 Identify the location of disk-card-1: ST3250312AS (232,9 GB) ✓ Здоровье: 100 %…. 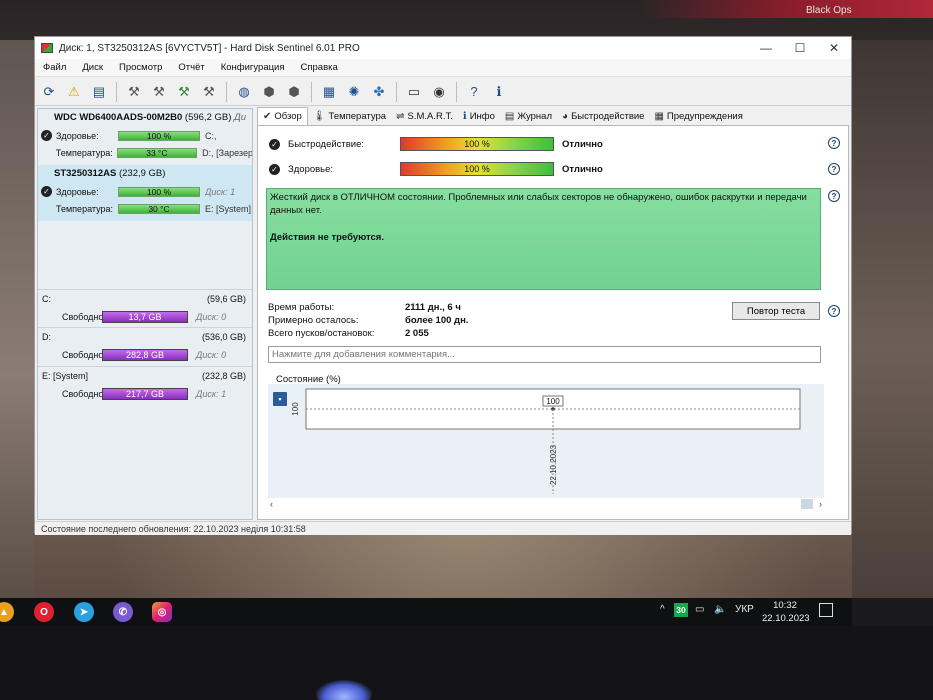
(145, 193).